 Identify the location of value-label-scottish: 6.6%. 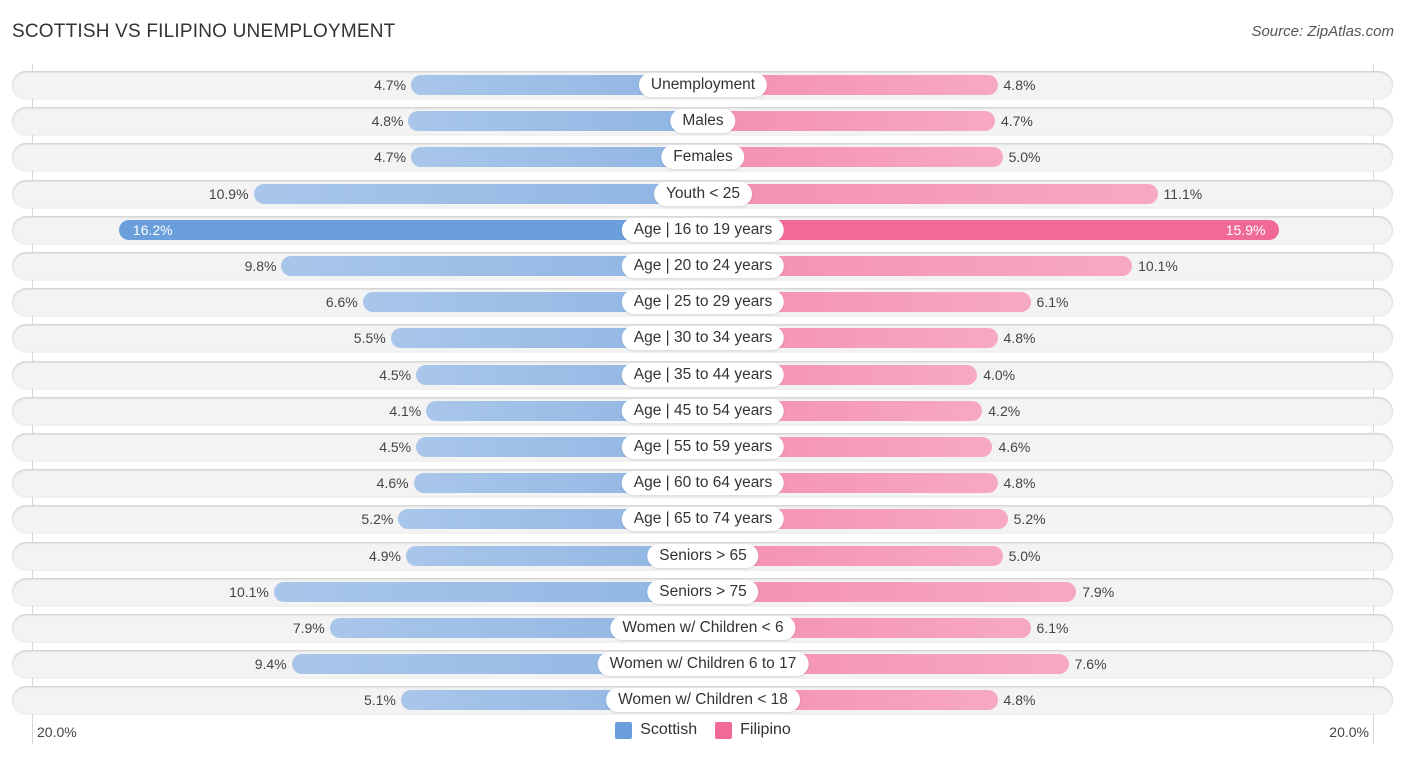
(341, 302).